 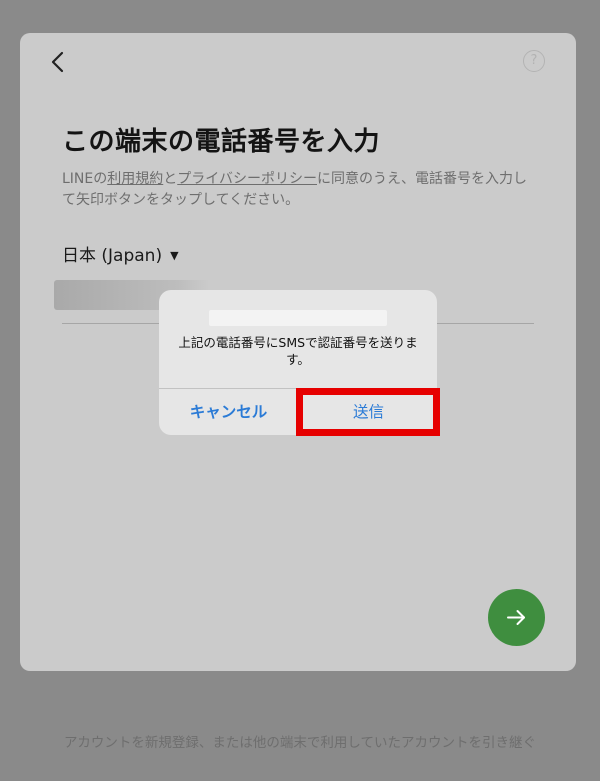 I want to click on dialog-title-redacted, so click(x=298, y=318).